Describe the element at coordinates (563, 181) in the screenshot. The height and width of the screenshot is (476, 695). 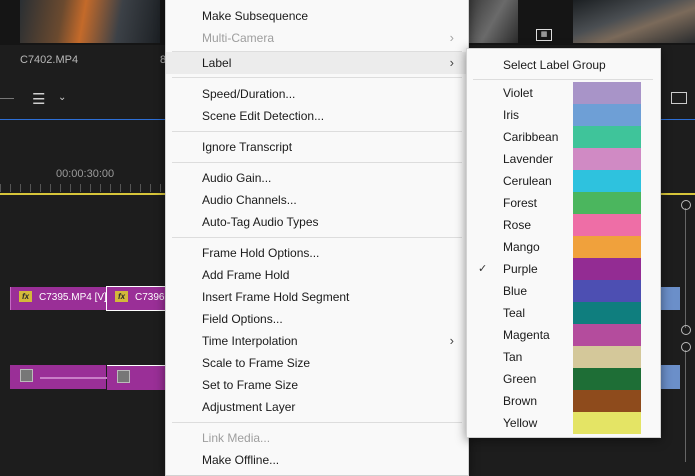
I see `label-item-cerulean: Cerulean` at that location.